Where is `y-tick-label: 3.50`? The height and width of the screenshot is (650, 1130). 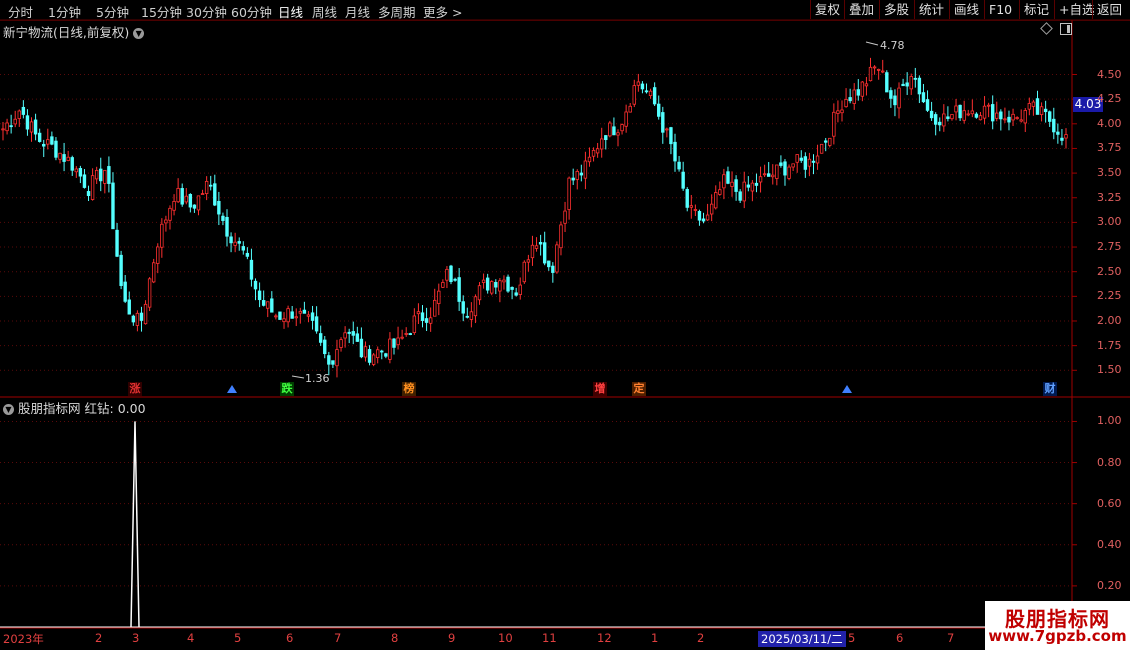
y-tick-label: 3.50 is located at coordinates (1109, 173).